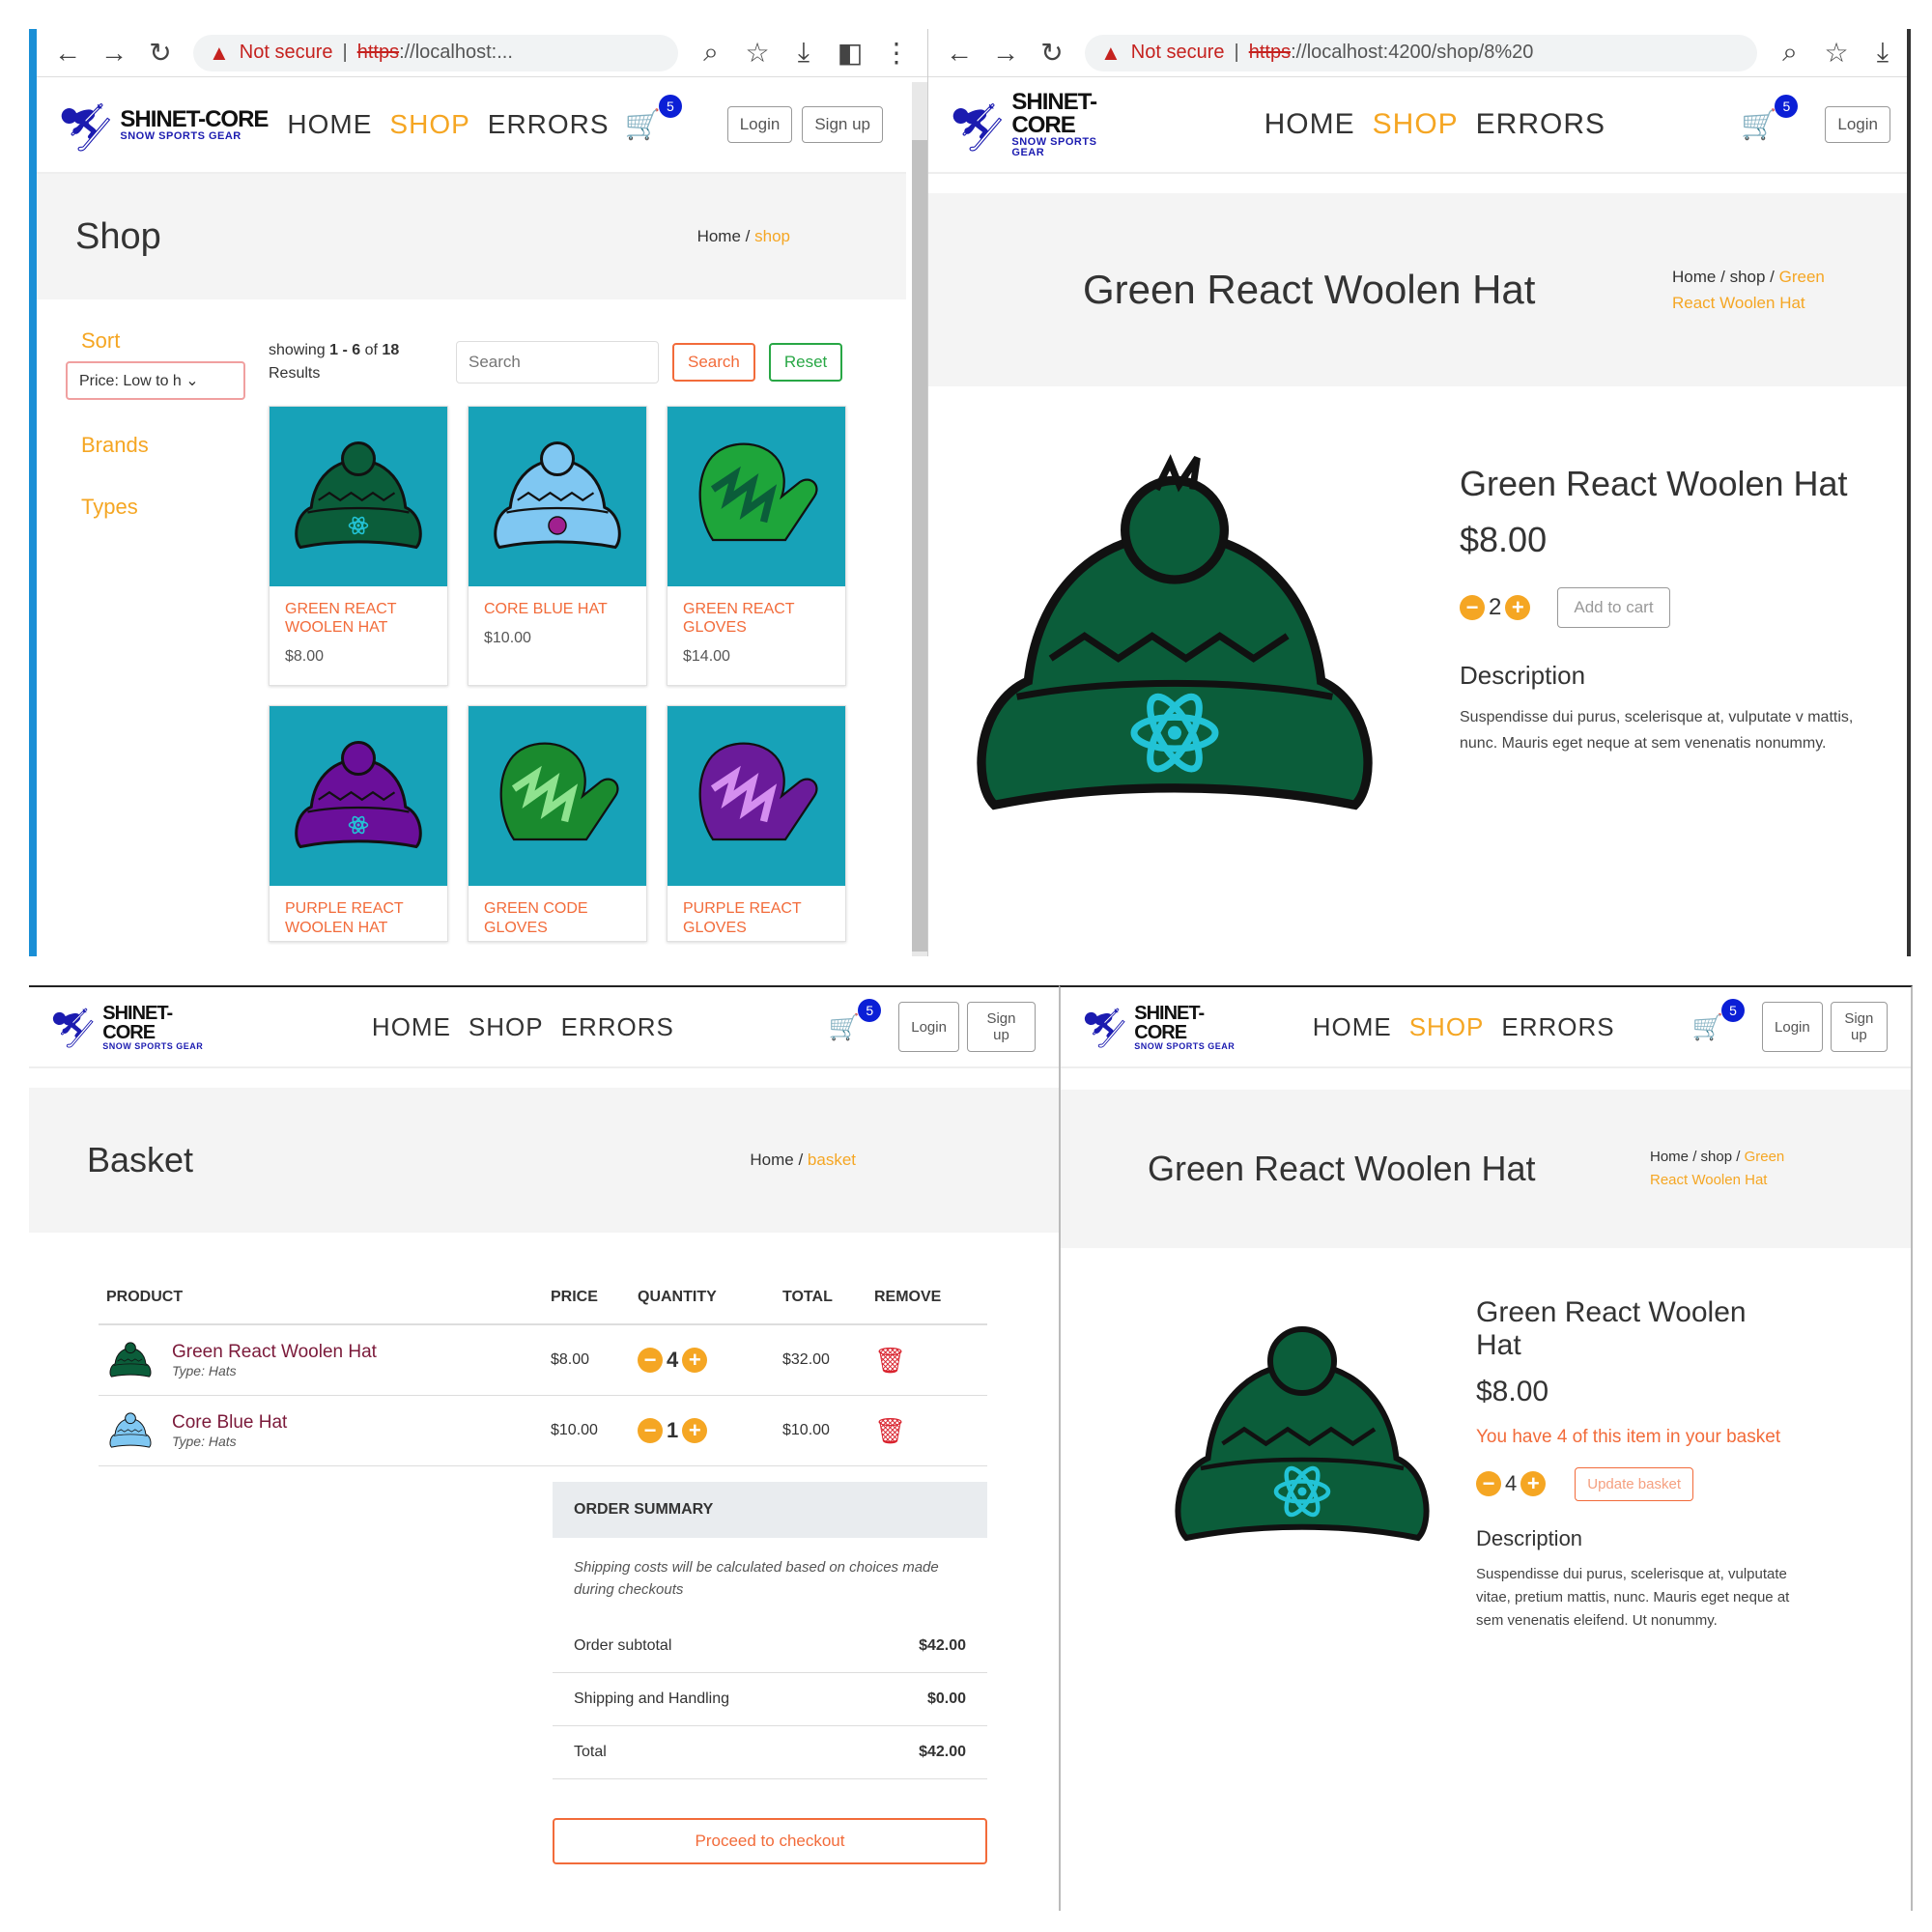 This screenshot has height=1932, width=1932. I want to click on quantity-stepper: − 2 +, so click(1495, 607).